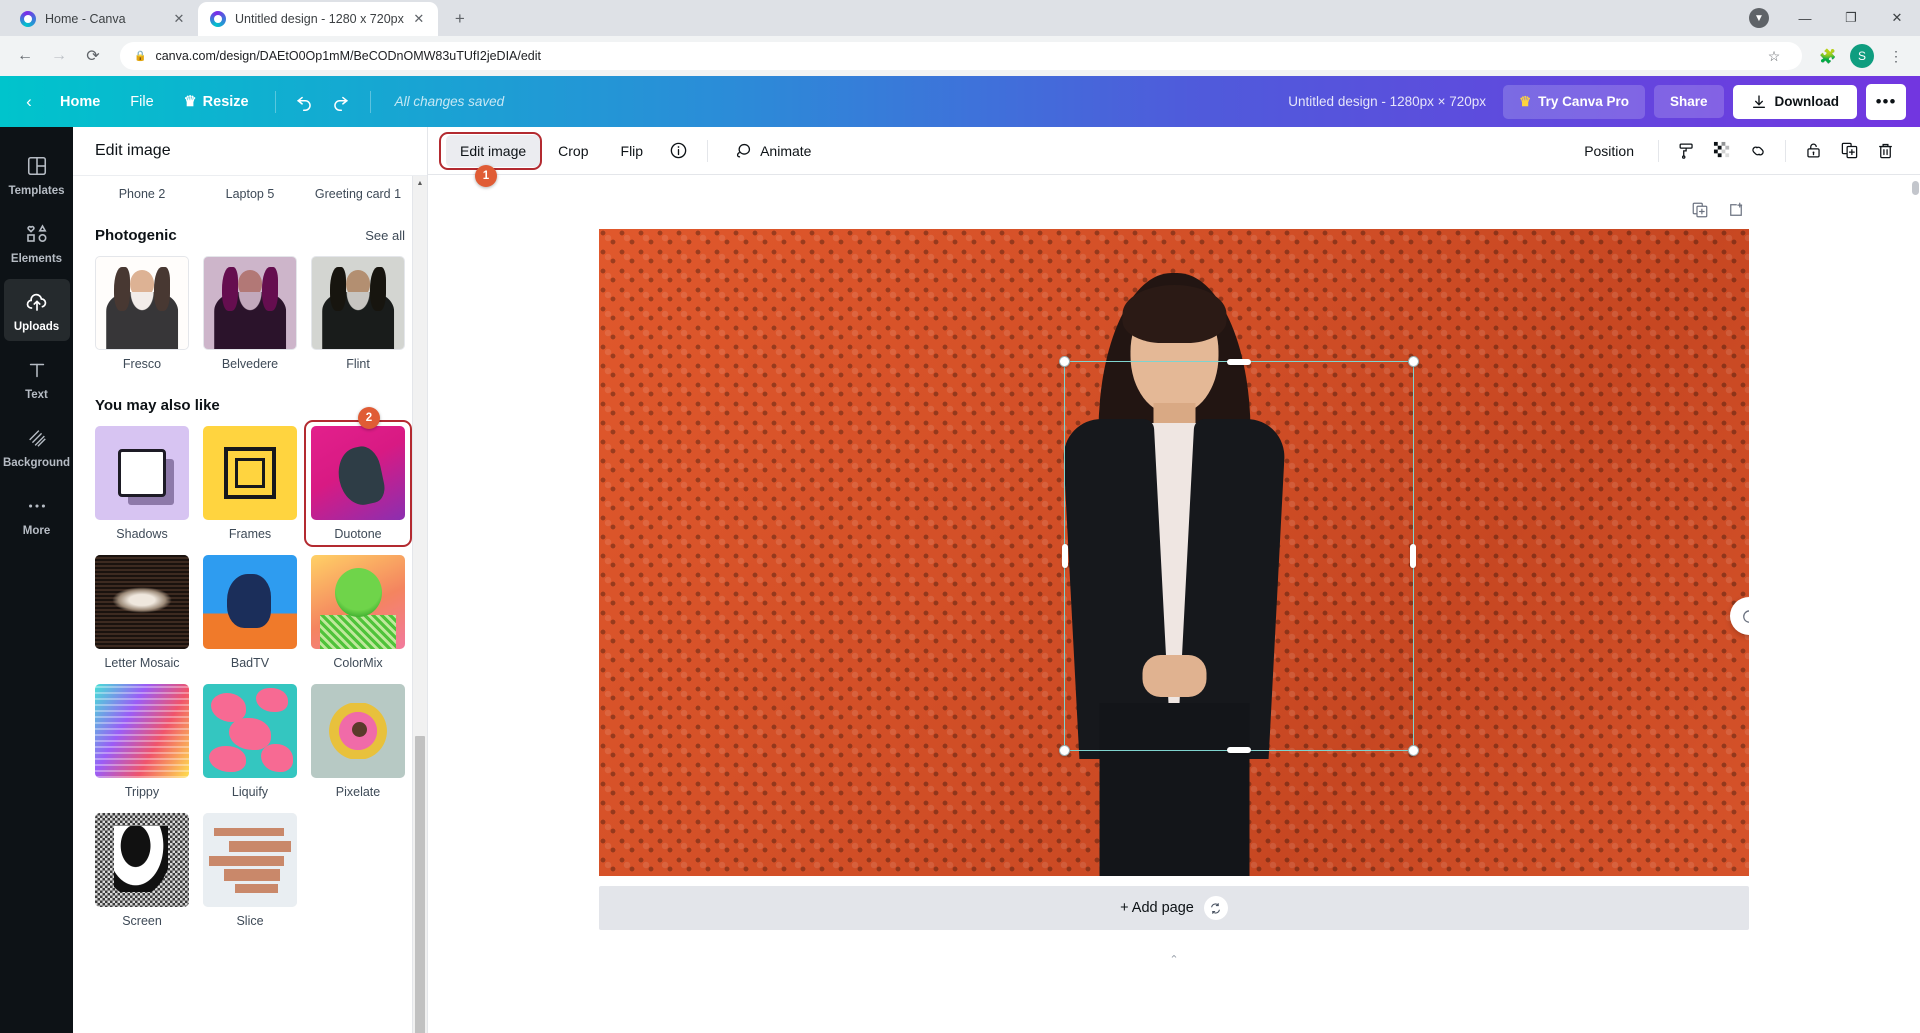  I want to click on lock-icon: 🔒, so click(140, 56).